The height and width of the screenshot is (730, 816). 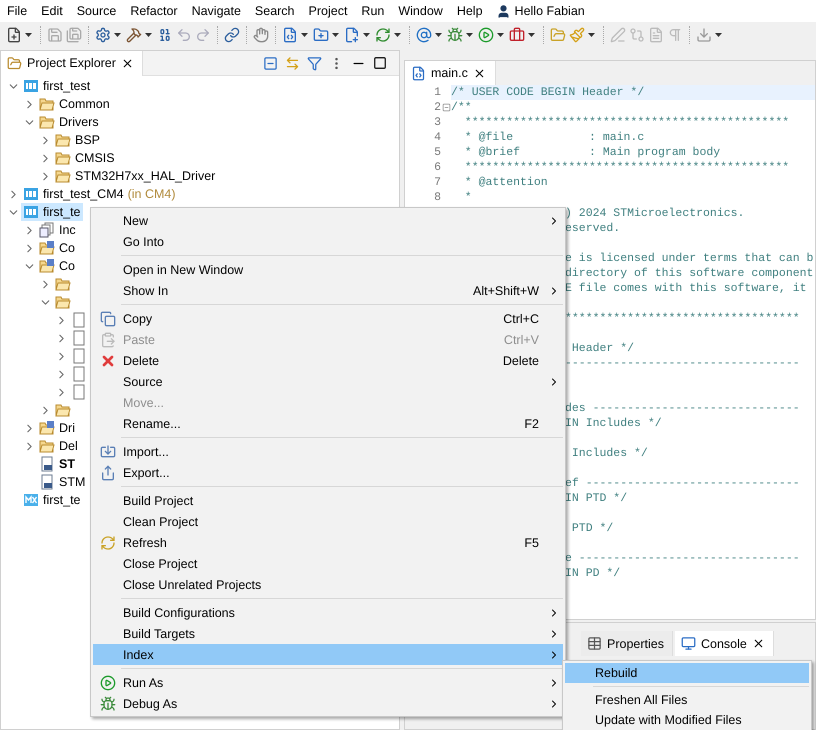 I want to click on hand-icon, so click(x=261, y=35).